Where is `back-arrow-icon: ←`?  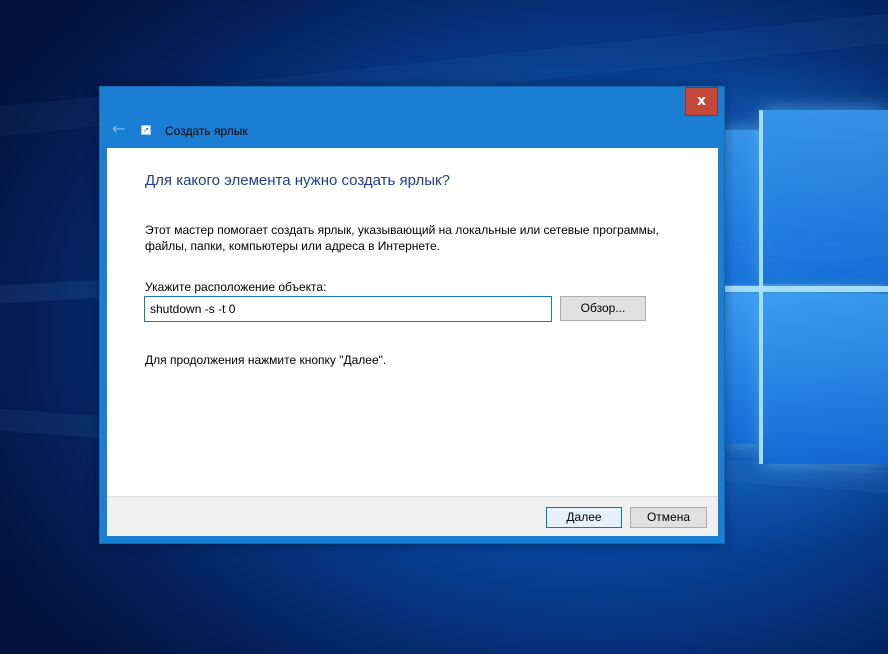 back-arrow-icon: ← is located at coordinates (121, 129).